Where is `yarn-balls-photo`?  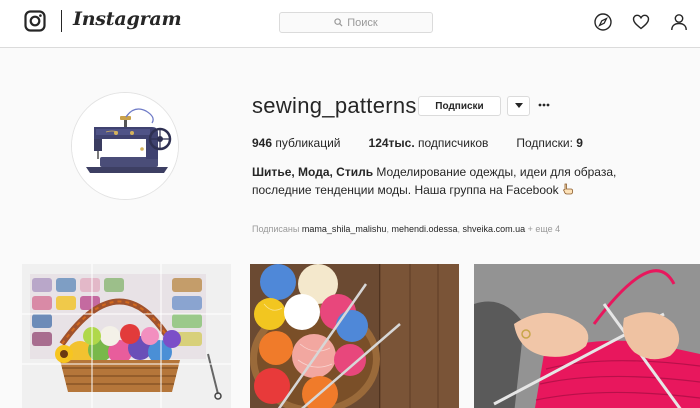 yarn-balls-photo is located at coordinates (354, 336).